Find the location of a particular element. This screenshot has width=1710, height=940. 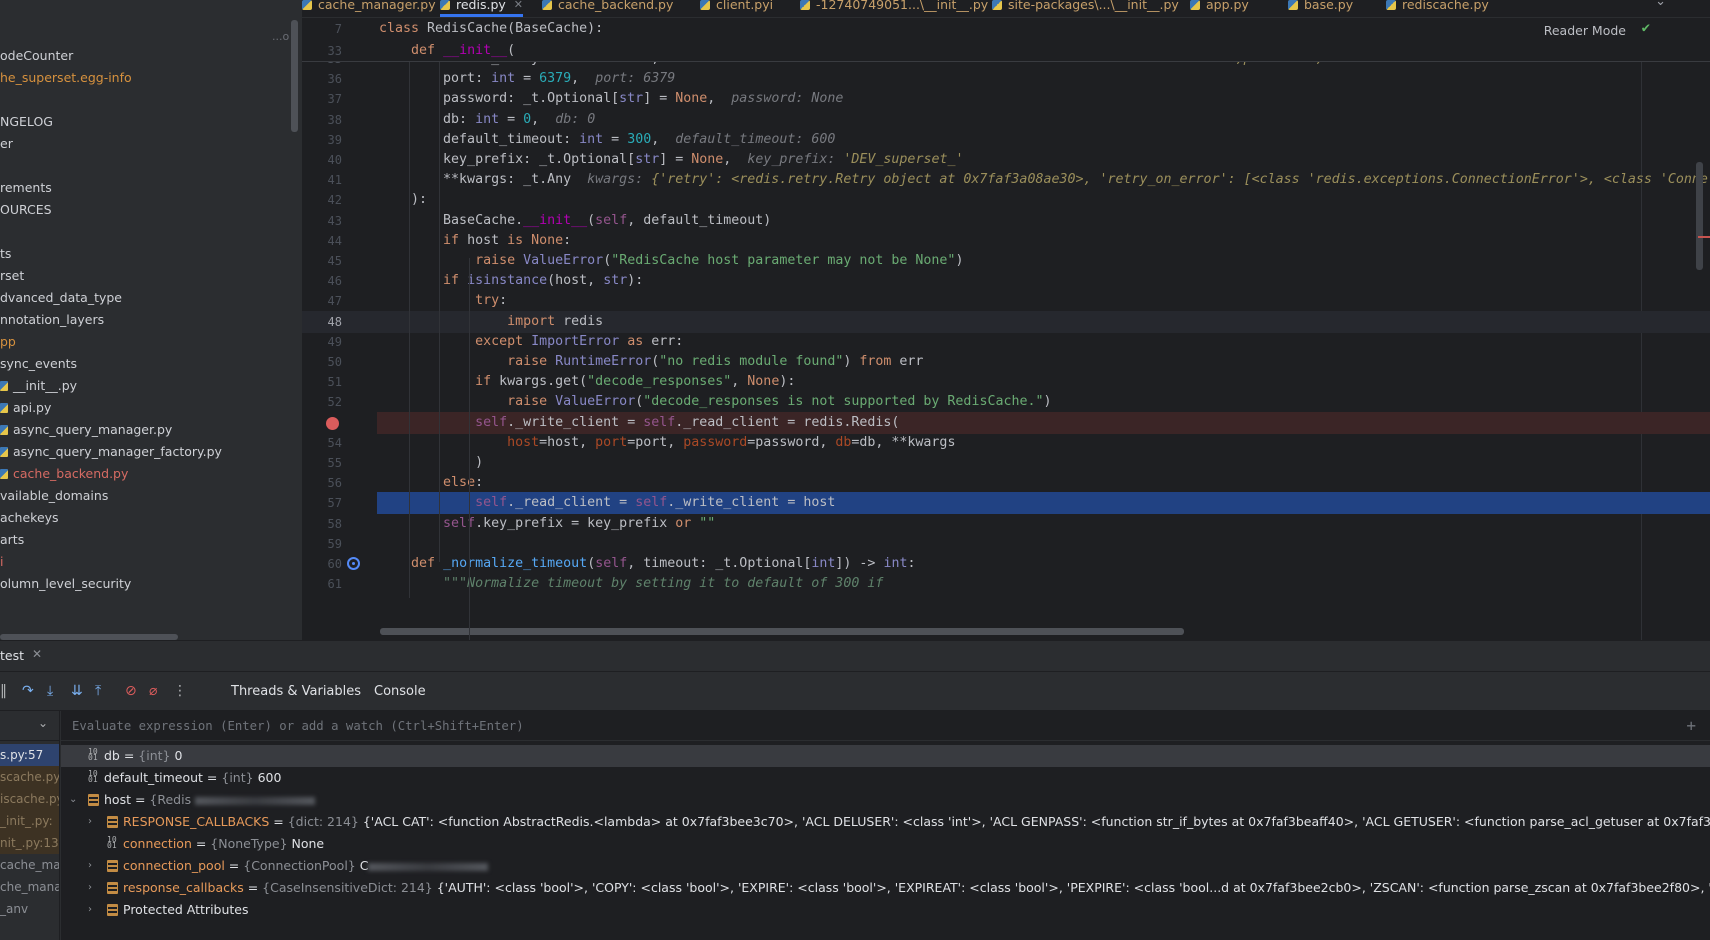

code-line: 46 if isinstance(host, str): is located at coordinates (1006, 281).